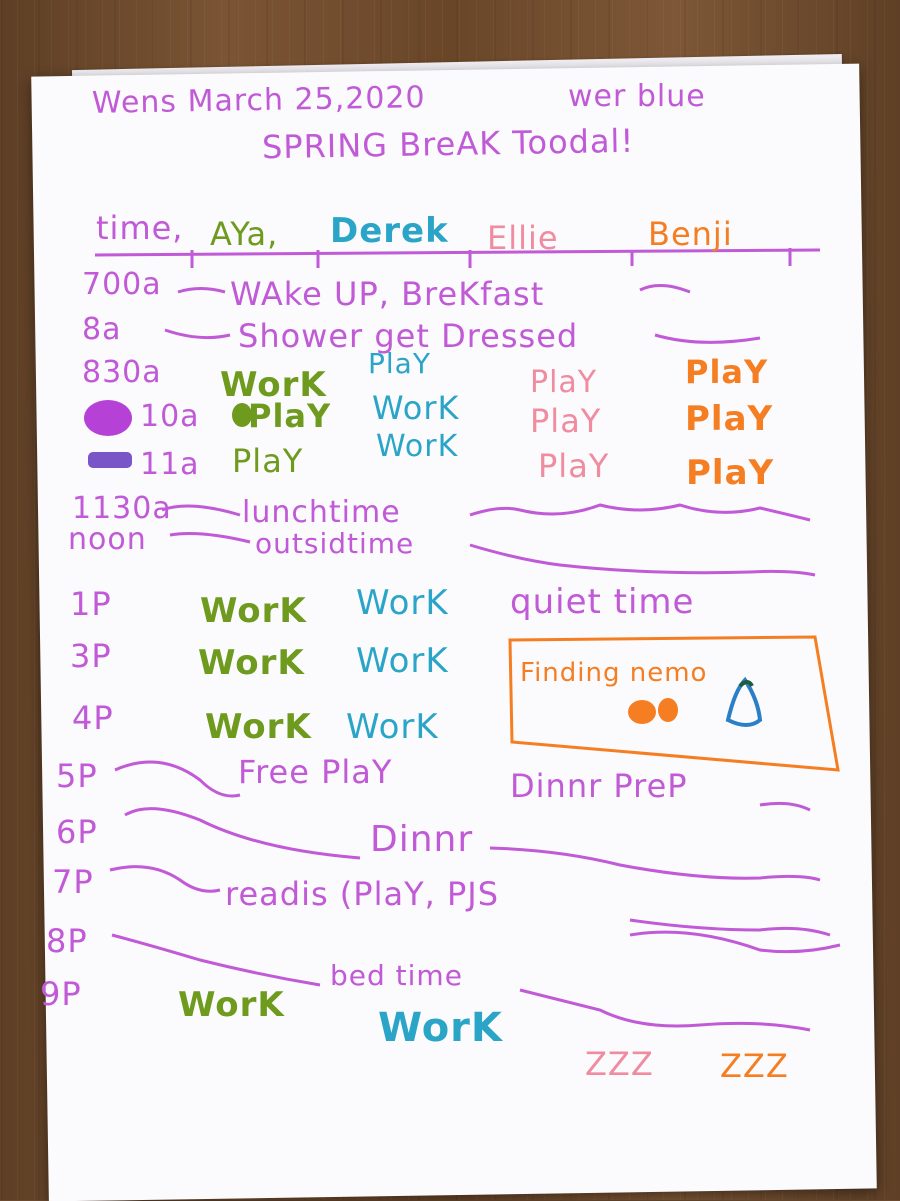 Image resolution: width=900 pixels, height=1201 pixels. I want to click on header-note: wer blue, so click(637, 96).